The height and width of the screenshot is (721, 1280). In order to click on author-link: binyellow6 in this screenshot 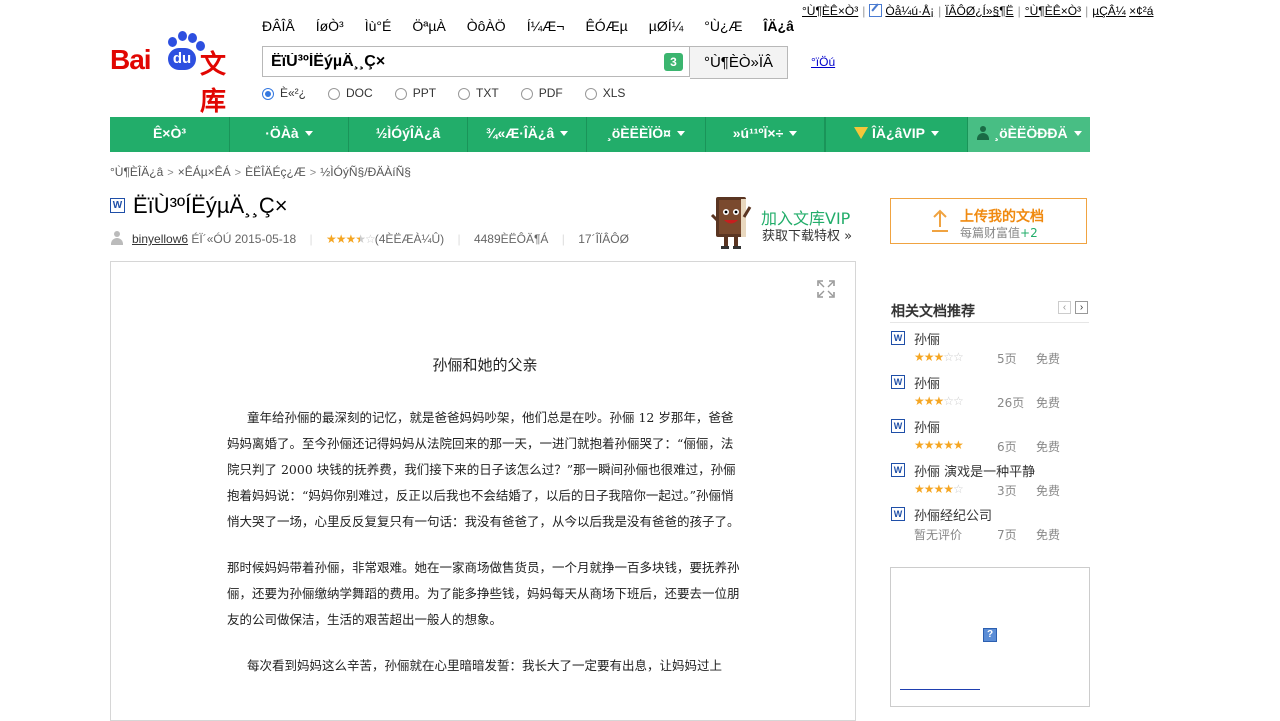, I will do `click(160, 239)`.